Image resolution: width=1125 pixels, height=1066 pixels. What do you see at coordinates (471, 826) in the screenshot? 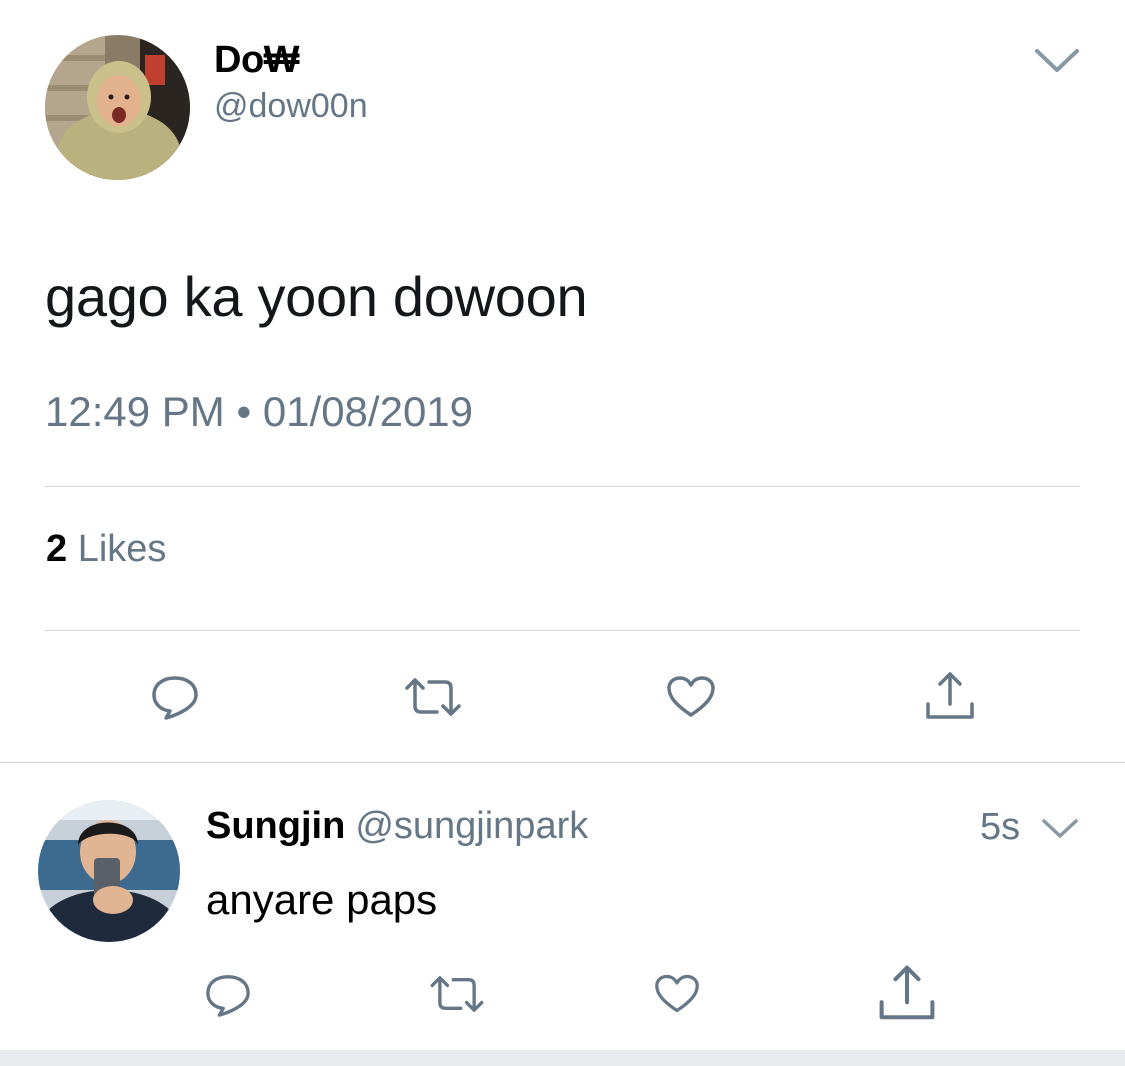
I see `reply-author-handle: @sungjinpark` at bounding box center [471, 826].